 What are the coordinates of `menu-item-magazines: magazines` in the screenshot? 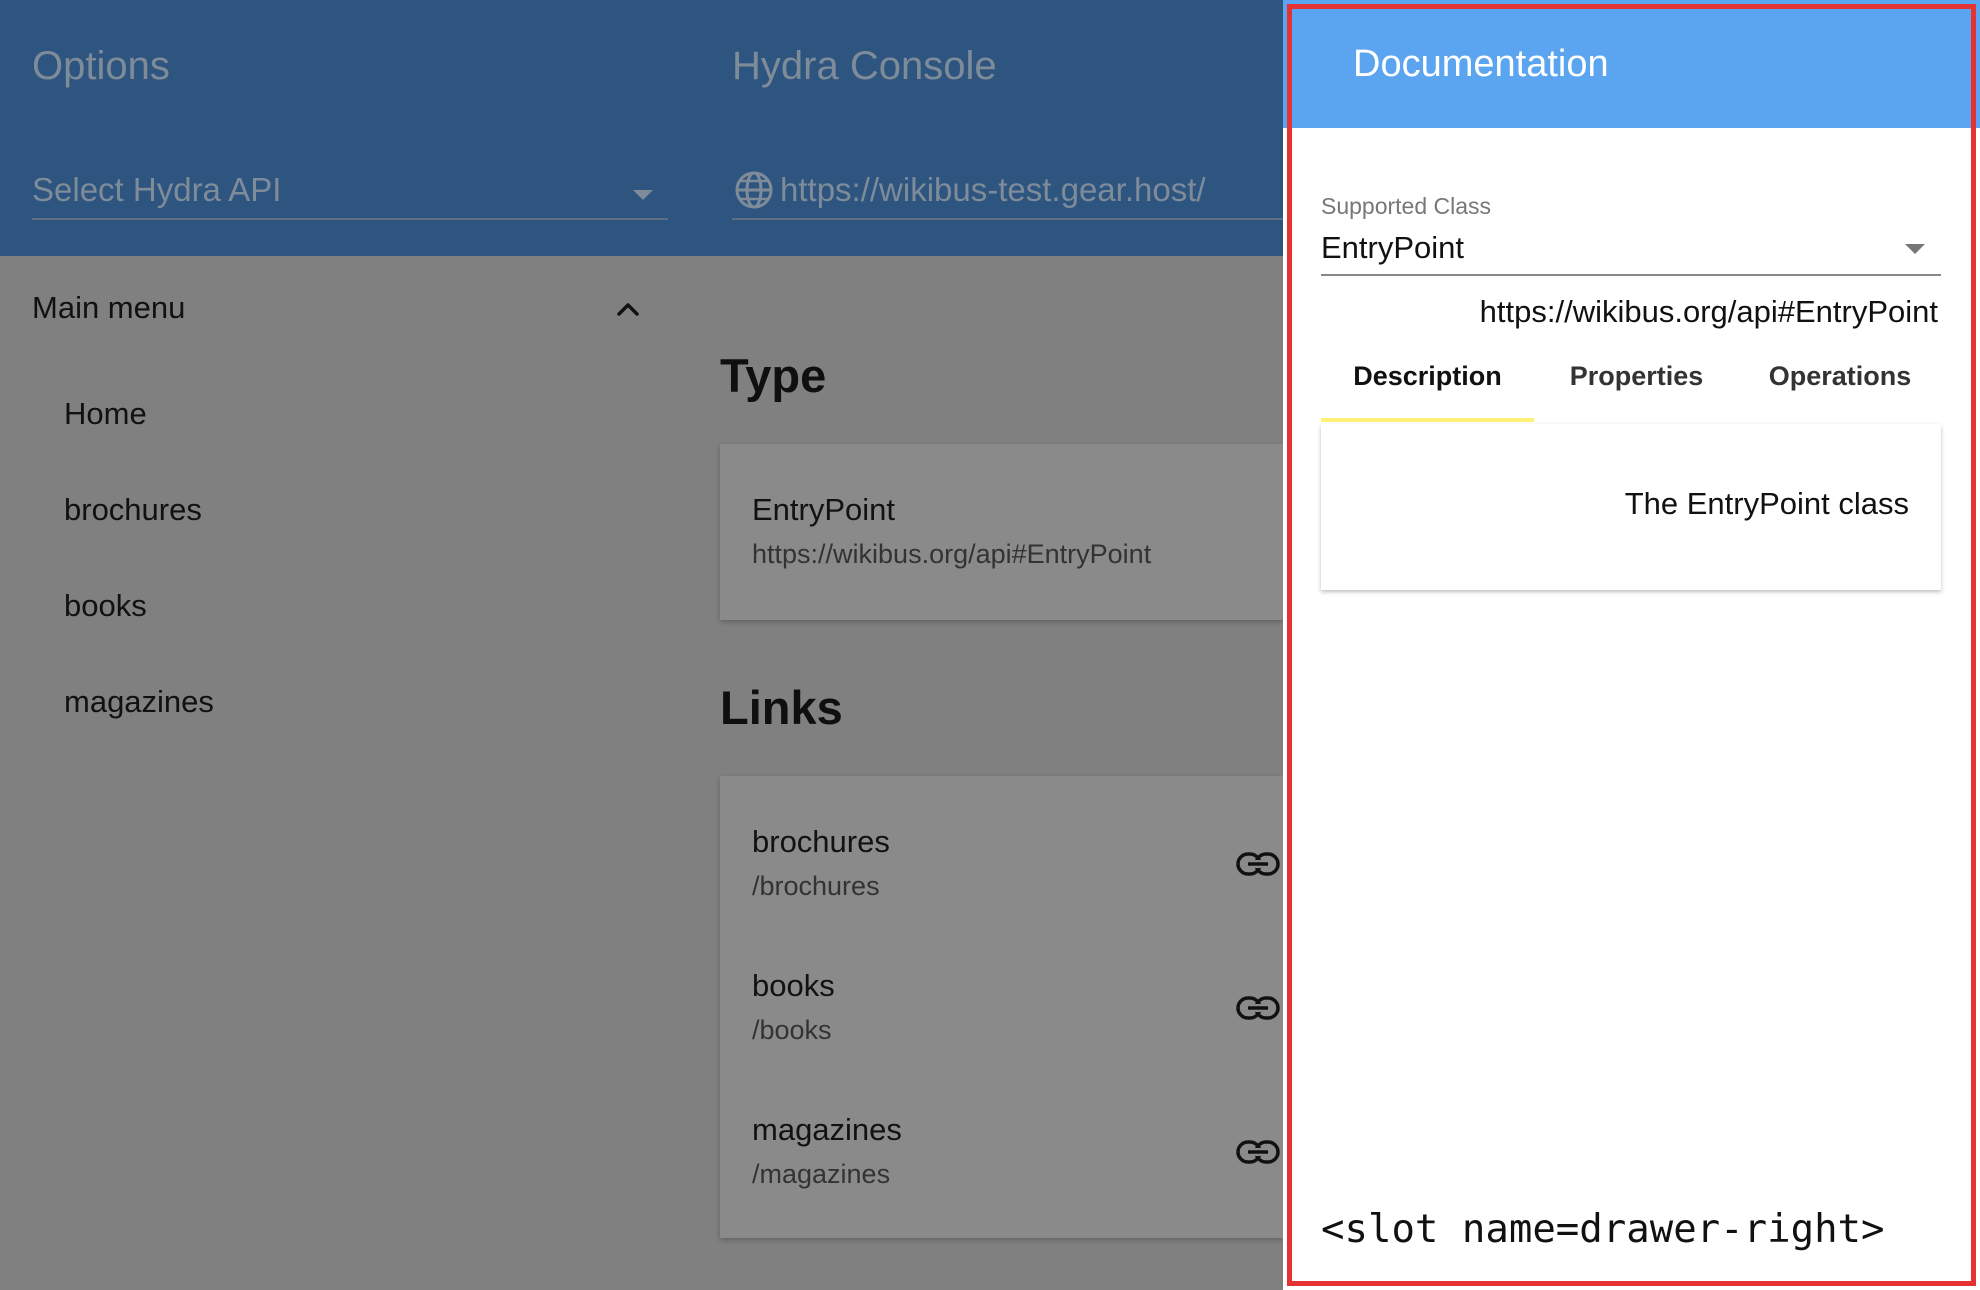 It's located at (139, 702).